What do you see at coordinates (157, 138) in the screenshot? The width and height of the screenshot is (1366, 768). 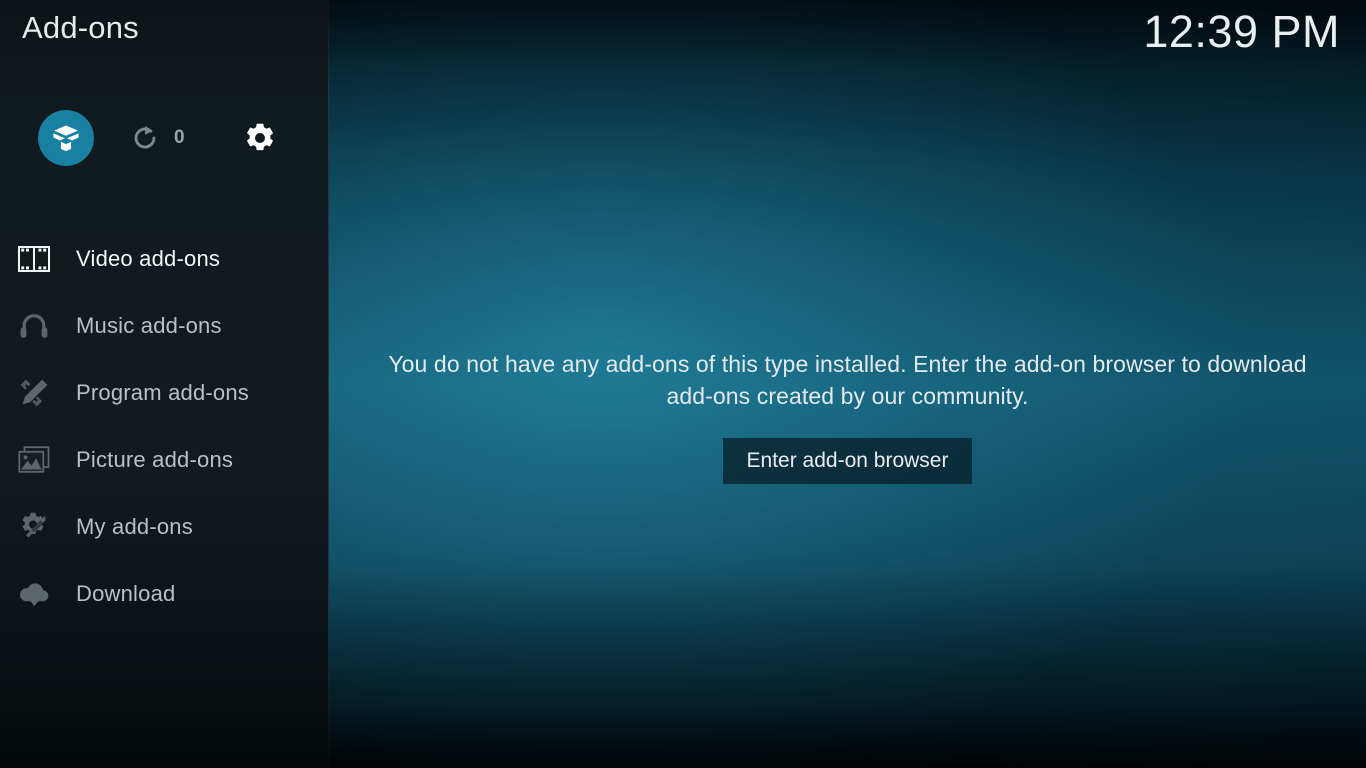 I see `available-updates-button: 0` at bounding box center [157, 138].